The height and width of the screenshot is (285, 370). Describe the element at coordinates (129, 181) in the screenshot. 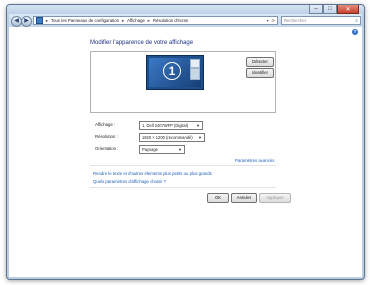

I see `which-settings-link: Quels paramètres d'affichage choisir ?` at that location.